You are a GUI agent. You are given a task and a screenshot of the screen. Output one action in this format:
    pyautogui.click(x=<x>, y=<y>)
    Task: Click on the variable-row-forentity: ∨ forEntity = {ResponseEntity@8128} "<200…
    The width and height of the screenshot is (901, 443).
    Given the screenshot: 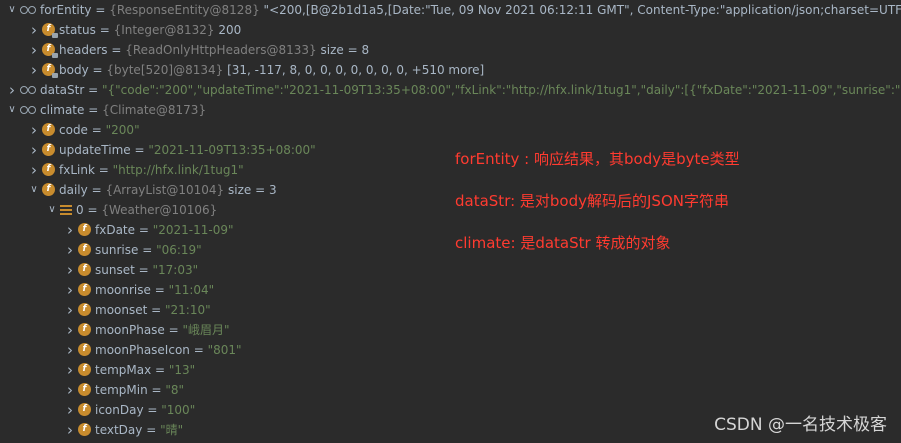 What is the action you would take?
    pyautogui.click(x=450, y=10)
    